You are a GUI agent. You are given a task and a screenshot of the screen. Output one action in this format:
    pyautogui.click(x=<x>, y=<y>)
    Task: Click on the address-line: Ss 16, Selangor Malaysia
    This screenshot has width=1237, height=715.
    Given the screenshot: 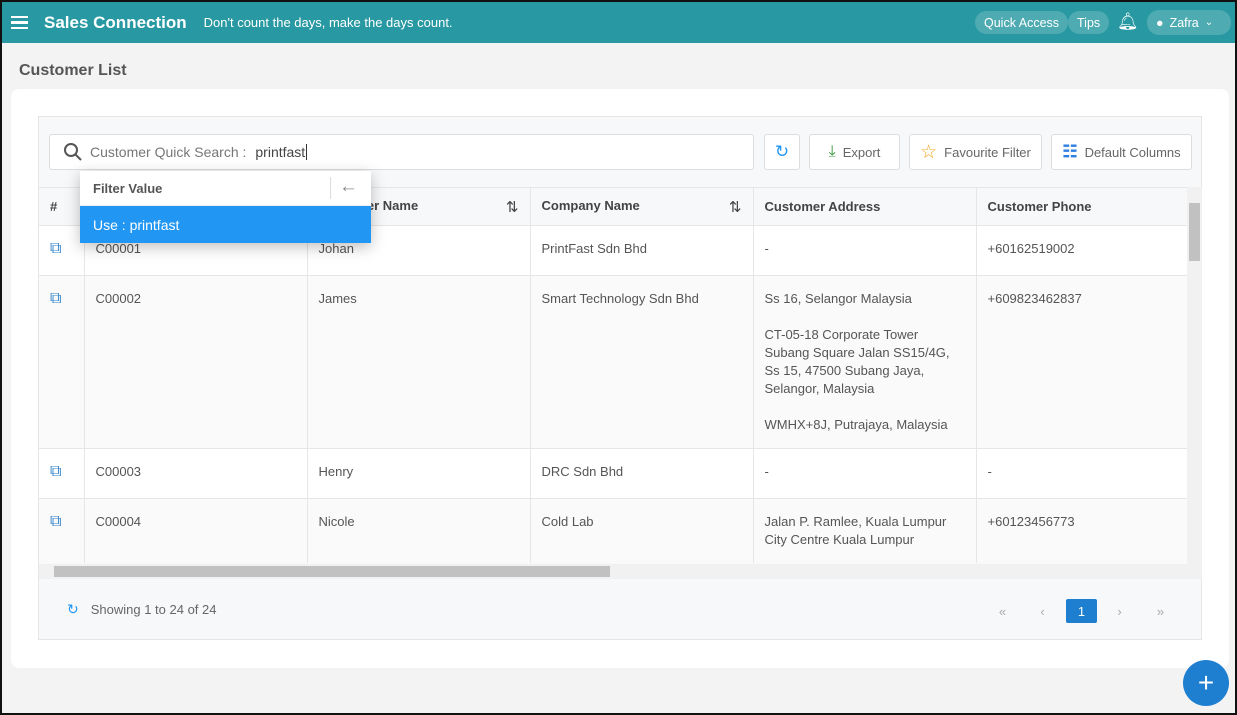 What is the action you would take?
    pyautogui.click(x=838, y=298)
    